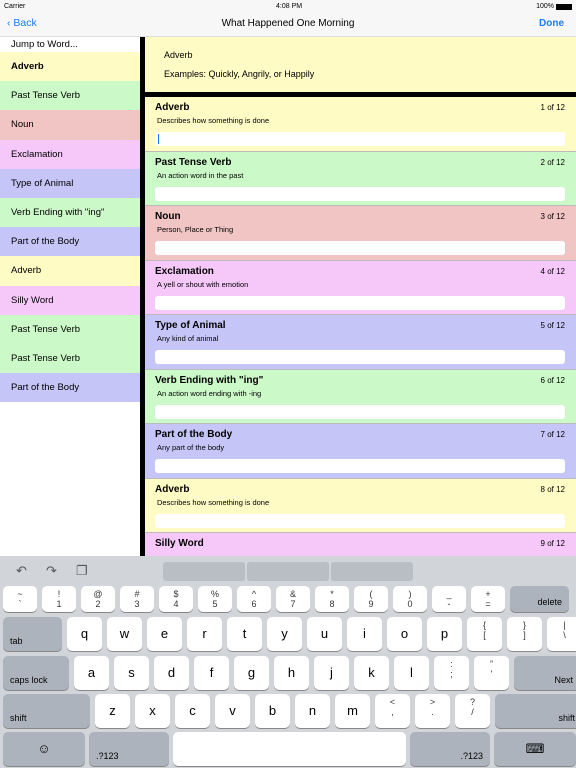  I want to click on key-sym: & 7, so click(293, 599).